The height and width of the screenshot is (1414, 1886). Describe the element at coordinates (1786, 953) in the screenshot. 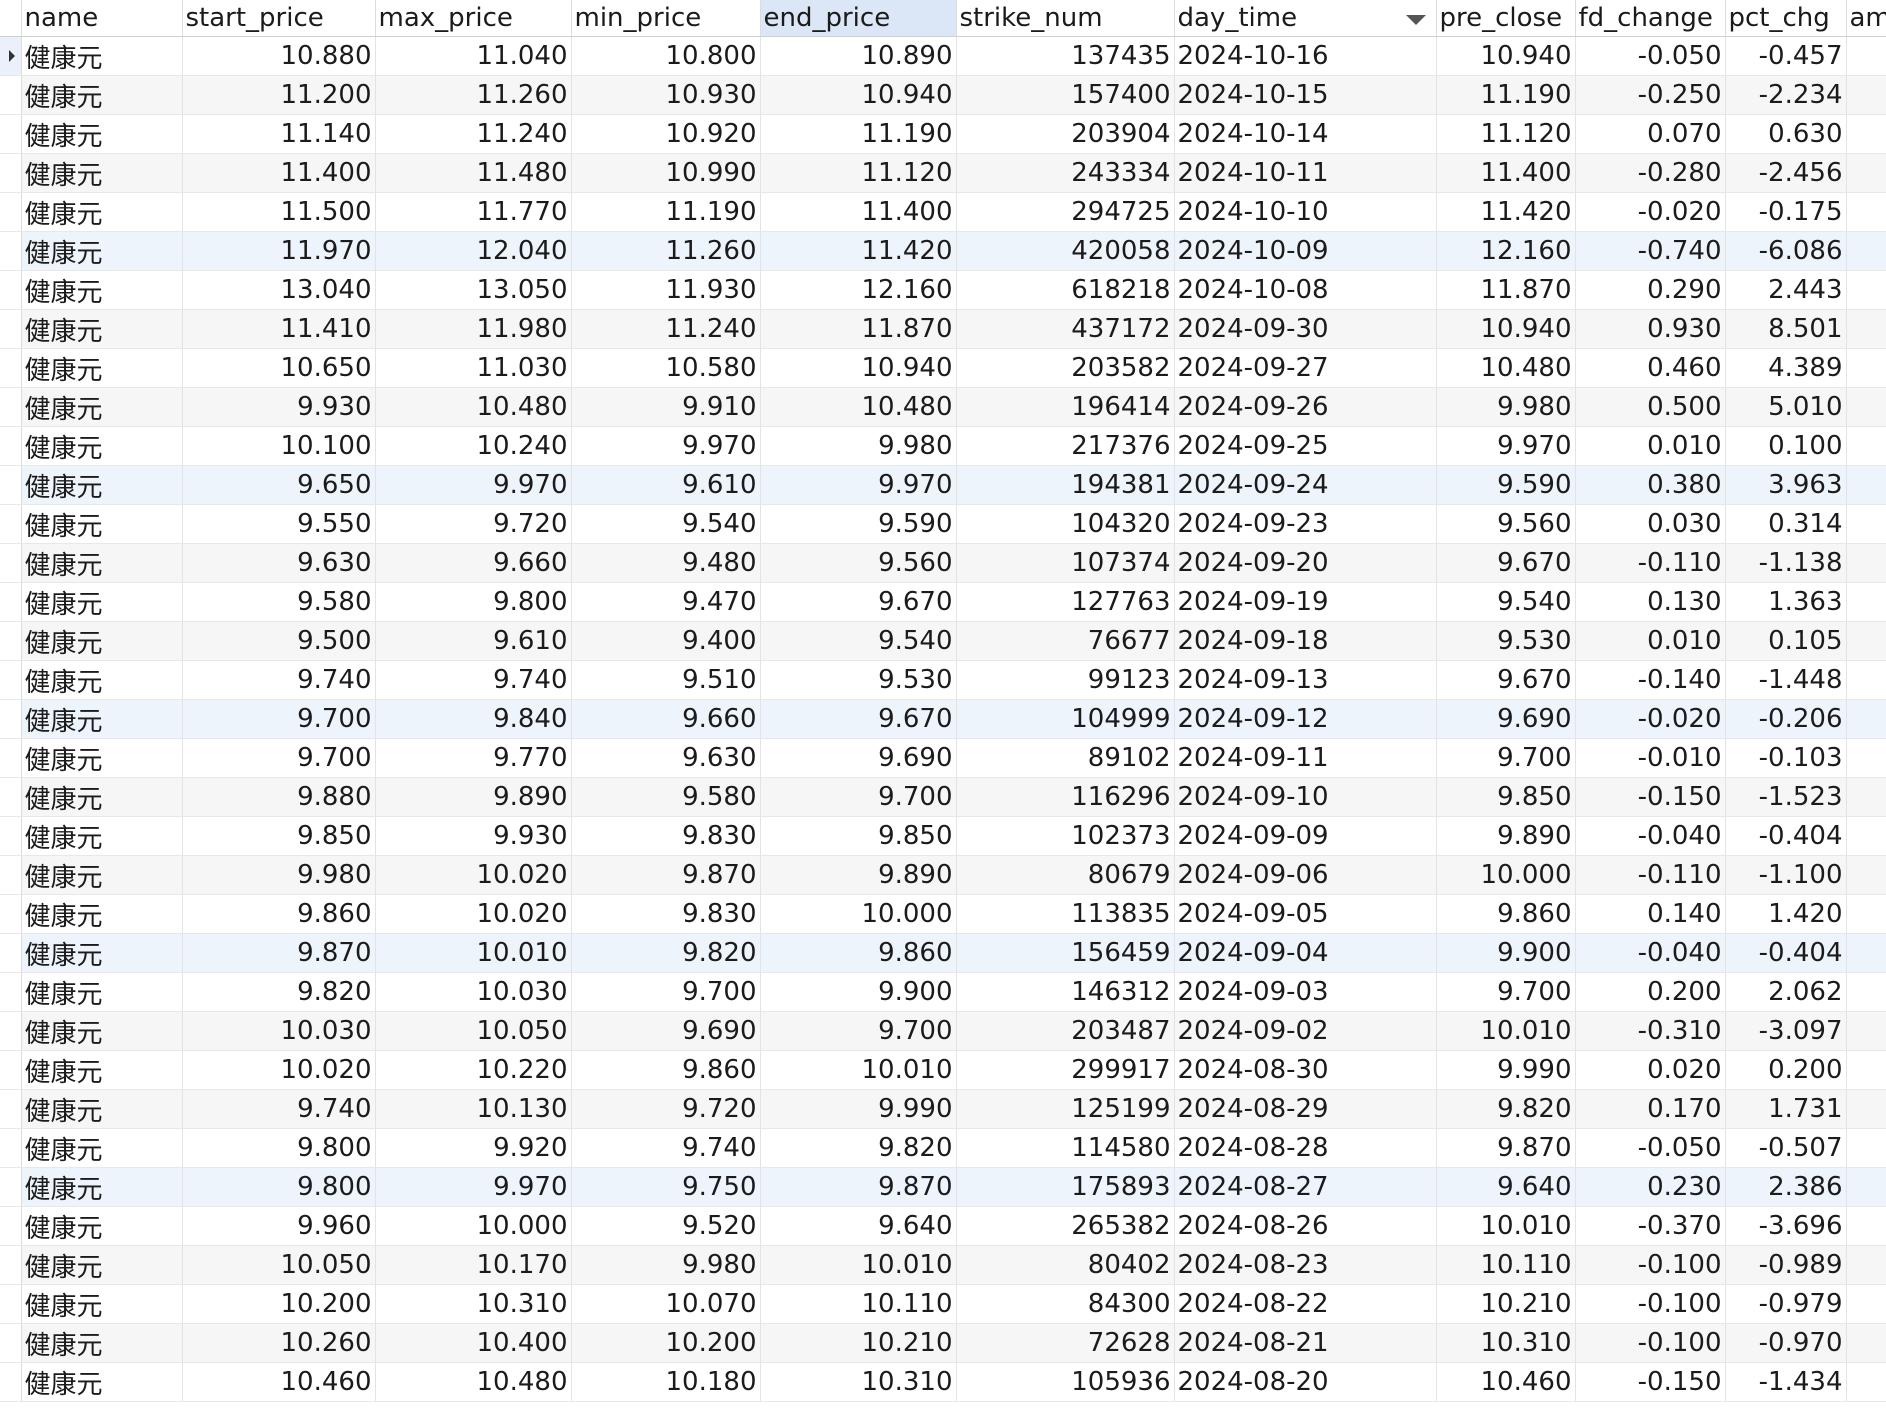

I see `cell-pct-chg: -0.404` at that location.